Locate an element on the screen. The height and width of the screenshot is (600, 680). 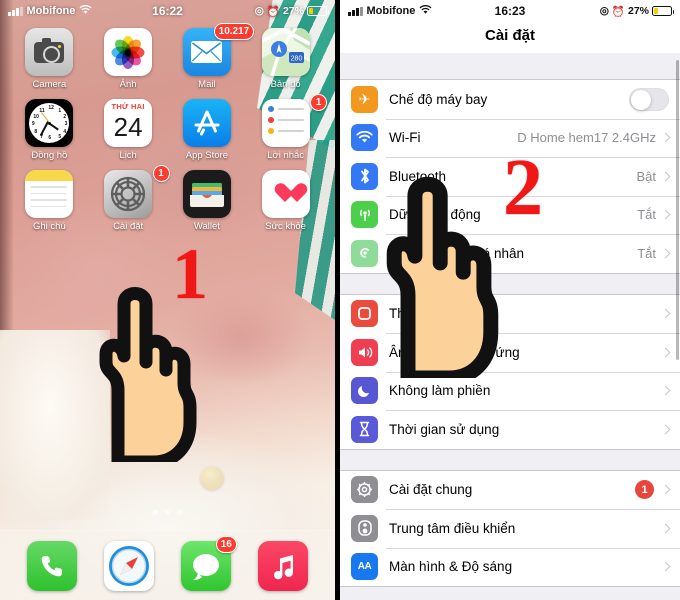
app-icon-wallet: Wallet is located at coordinates (207, 201).